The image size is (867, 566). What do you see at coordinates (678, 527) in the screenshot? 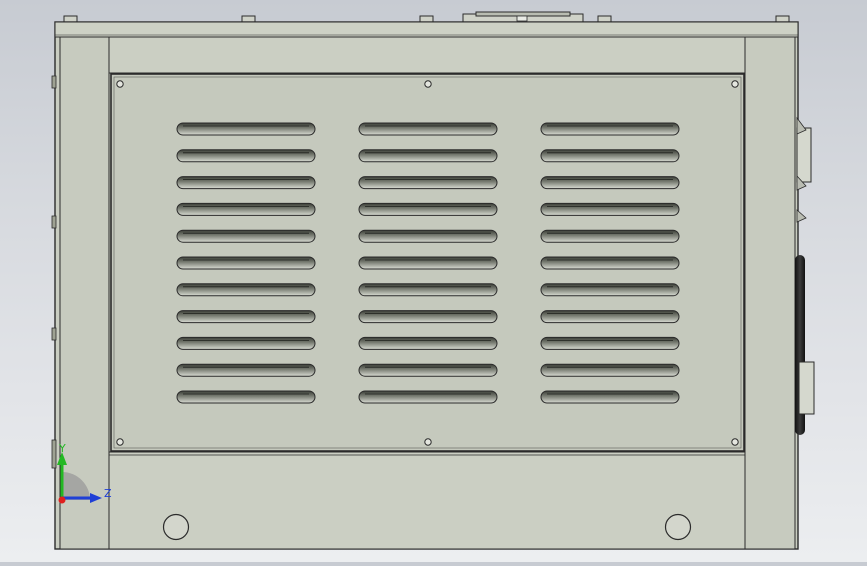
I see `cable-gland-hole-right` at bounding box center [678, 527].